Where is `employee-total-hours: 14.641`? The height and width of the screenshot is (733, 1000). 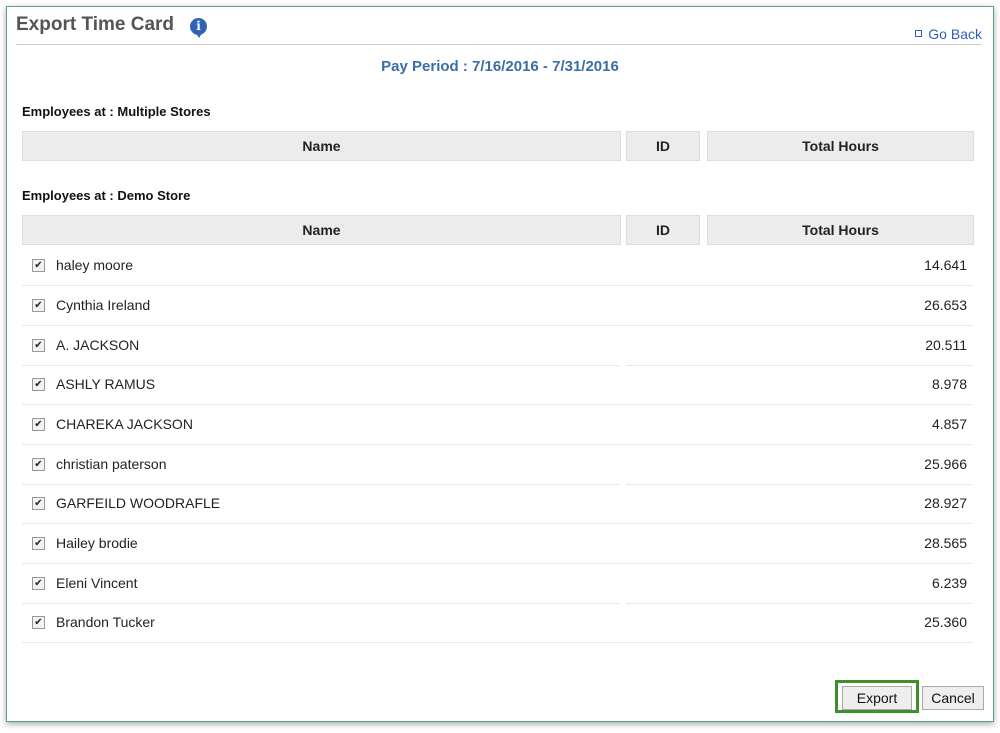
employee-total-hours: 14.641 is located at coordinates (945, 265).